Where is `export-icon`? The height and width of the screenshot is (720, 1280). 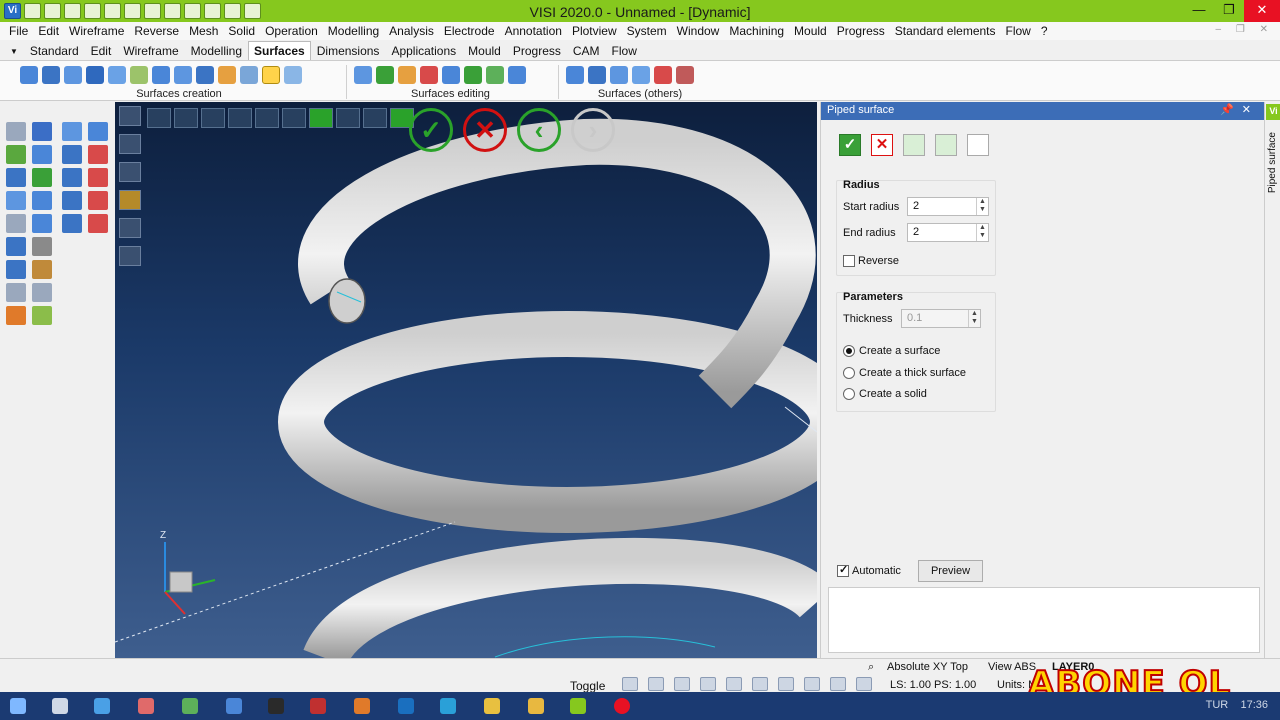 export-icon is located at coordinates (946, 145).